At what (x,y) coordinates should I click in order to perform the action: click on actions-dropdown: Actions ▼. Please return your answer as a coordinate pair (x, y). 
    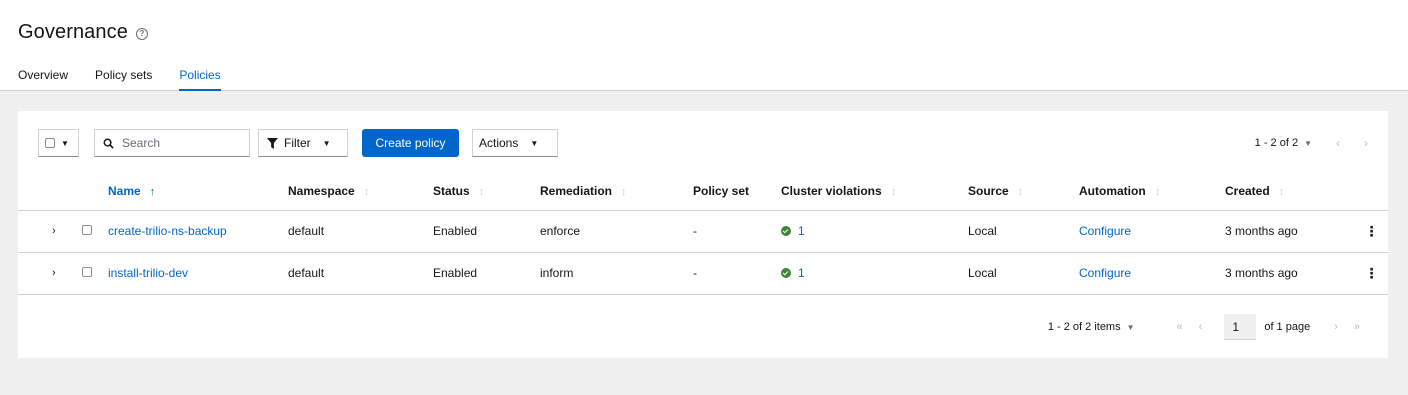
    Looking at the image, I should click on (515, 143).